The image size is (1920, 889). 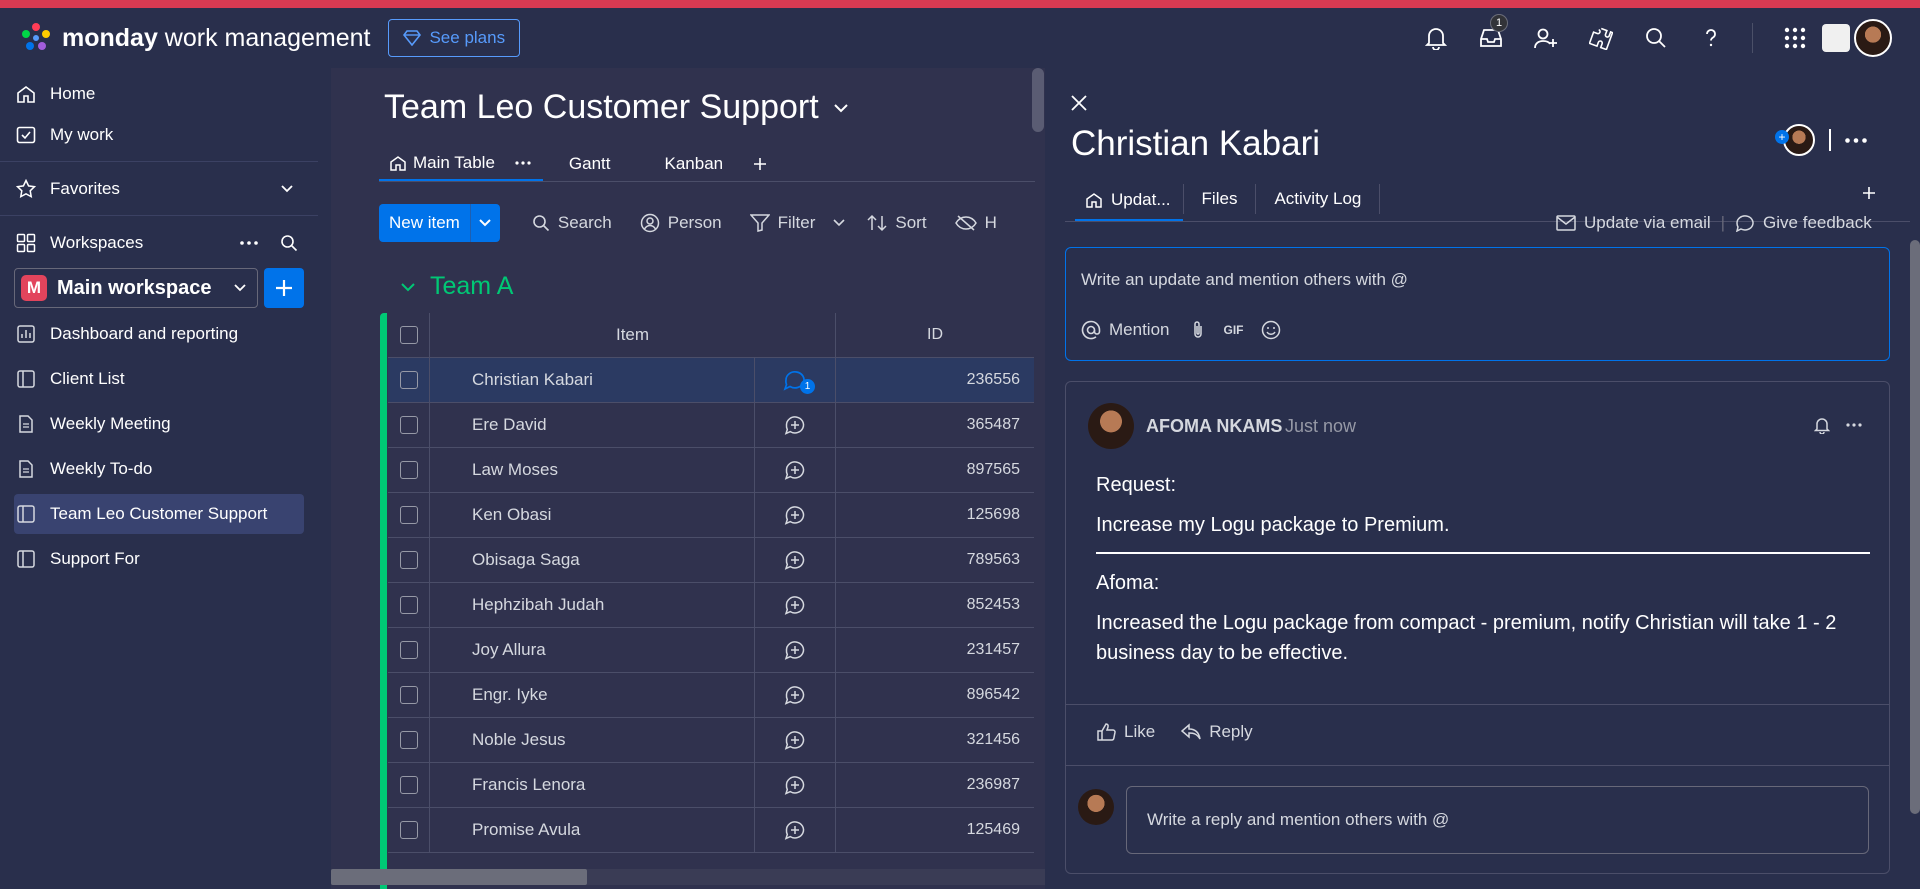 I want to click on sidebar-item-my-work: My work, so click(x=159, y=135).